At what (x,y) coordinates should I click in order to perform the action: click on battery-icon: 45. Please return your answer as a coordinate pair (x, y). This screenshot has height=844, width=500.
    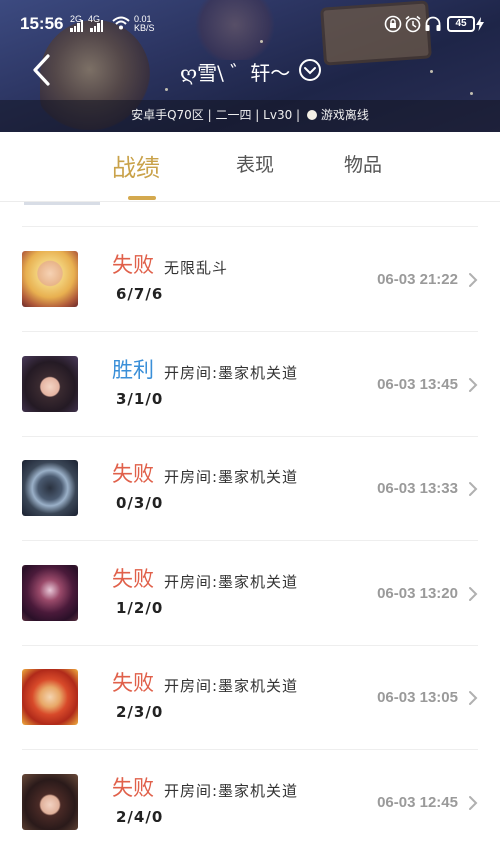
    Looking at the image, I should click on (461, 24).